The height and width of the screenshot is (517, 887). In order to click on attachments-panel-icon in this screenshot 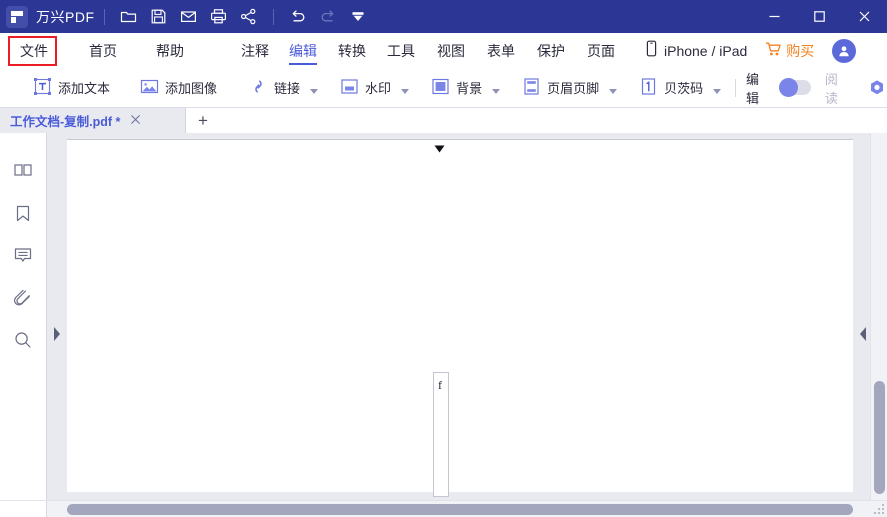, I will do `click(23, 298)`.